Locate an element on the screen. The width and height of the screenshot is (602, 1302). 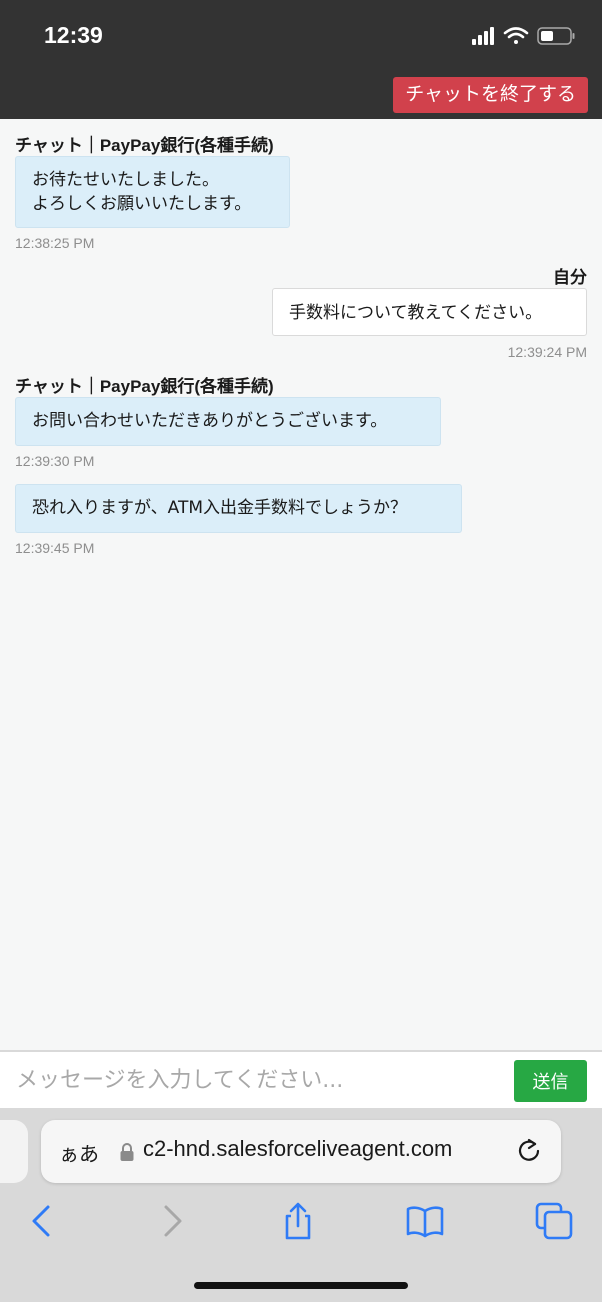
agent-message: お待たせいたしました。 よろしくお願いいたします。 is located at coordinates (152, 192).